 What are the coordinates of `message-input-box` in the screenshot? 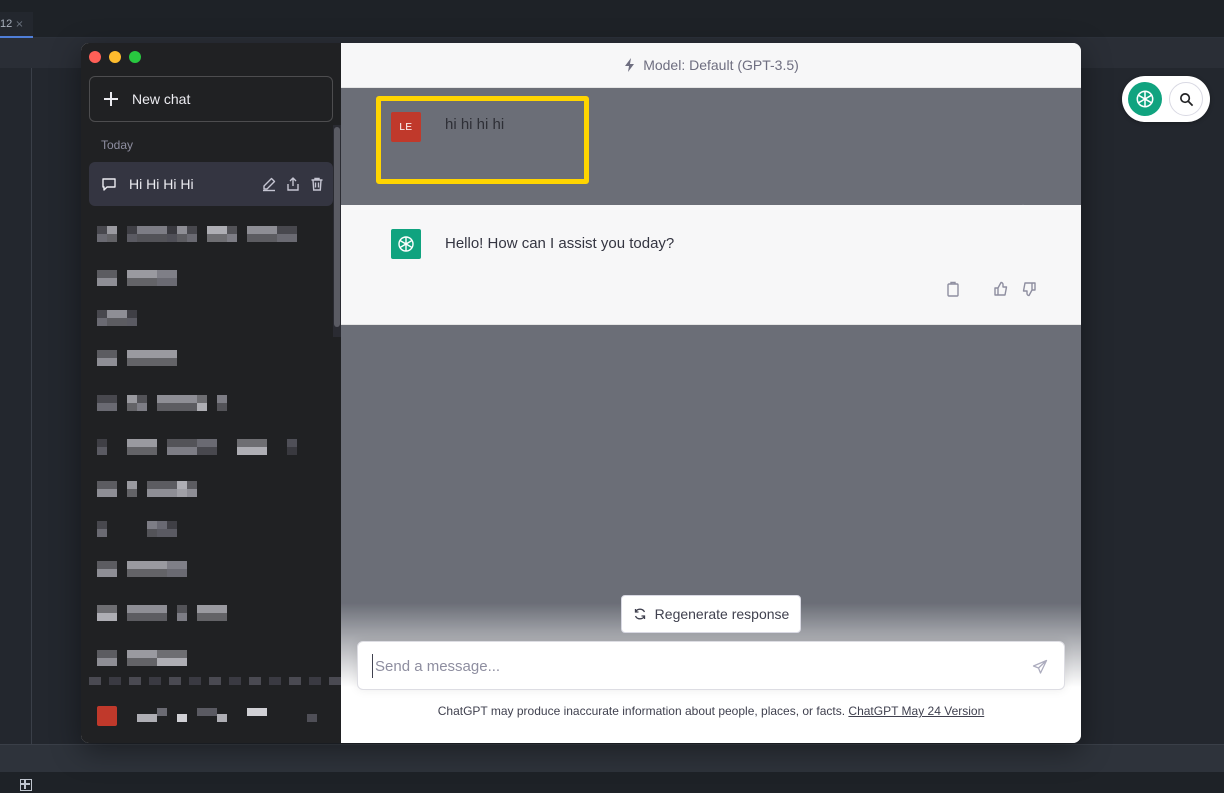 It's located at (711, 665).